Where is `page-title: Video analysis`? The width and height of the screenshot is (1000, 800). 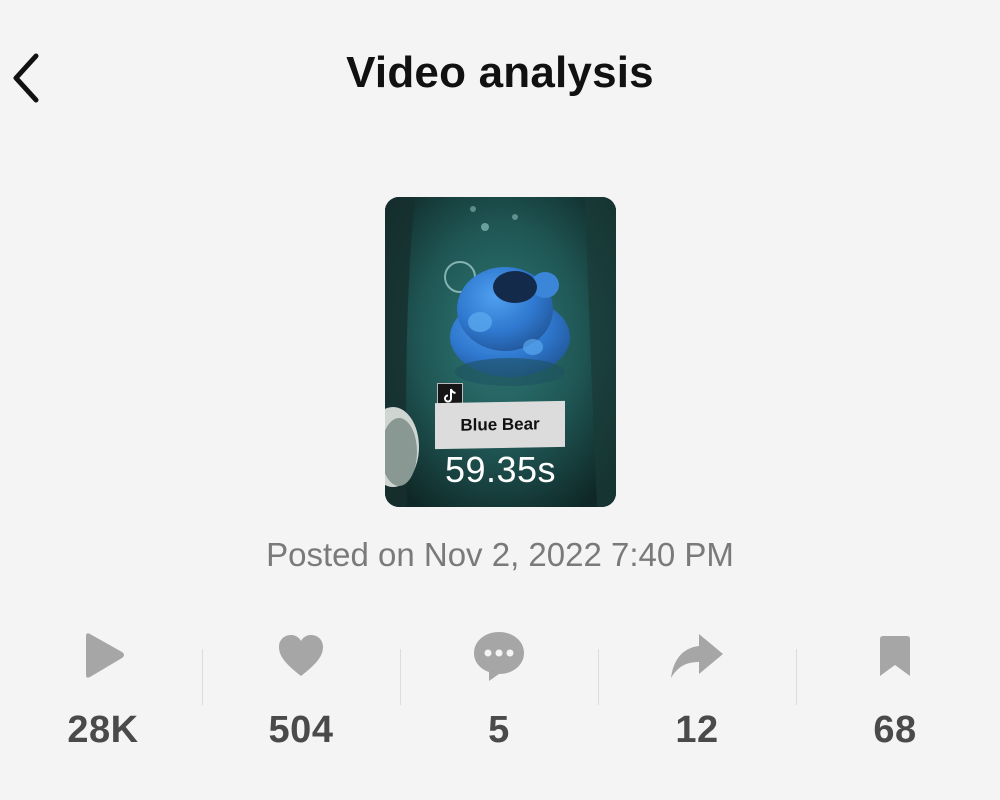
page-title: Video analysis is located at coordinates (500, 72).